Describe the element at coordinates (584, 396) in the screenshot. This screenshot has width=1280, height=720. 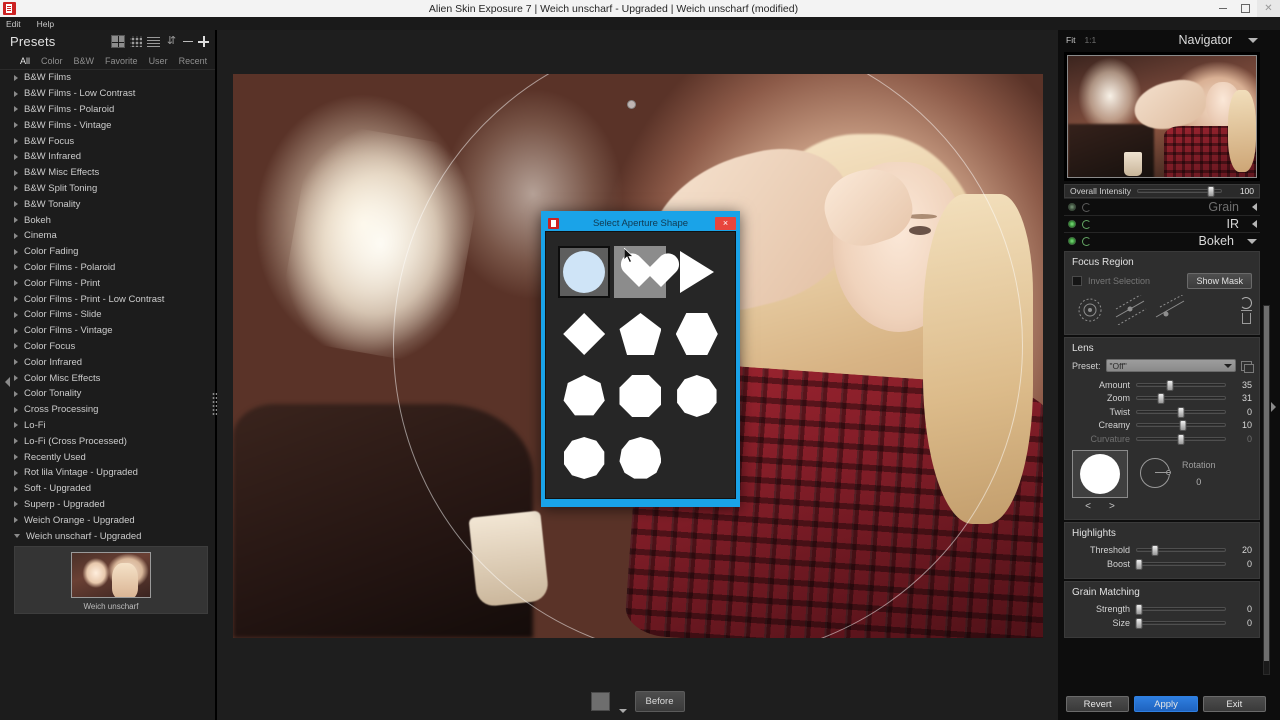
I see `aperture-shape-heptagon` at that location.